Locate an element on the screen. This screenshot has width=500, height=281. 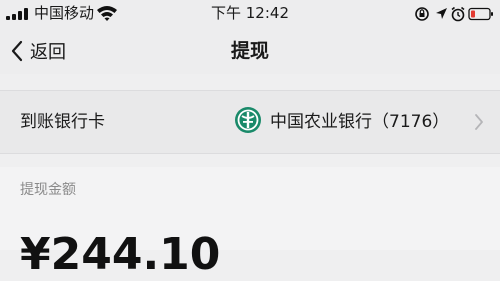
status-icons is located at coordinates (454, 14).